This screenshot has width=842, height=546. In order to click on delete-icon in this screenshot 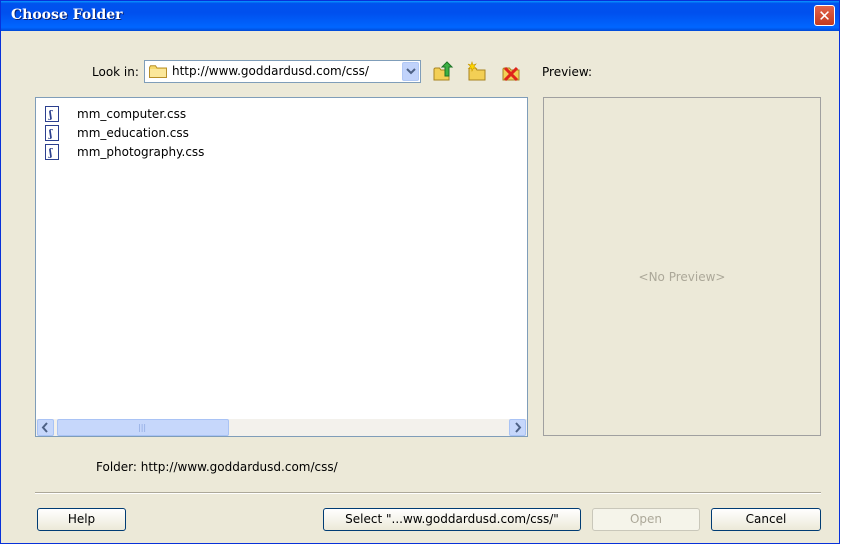, I will do `click(511, 72)`.